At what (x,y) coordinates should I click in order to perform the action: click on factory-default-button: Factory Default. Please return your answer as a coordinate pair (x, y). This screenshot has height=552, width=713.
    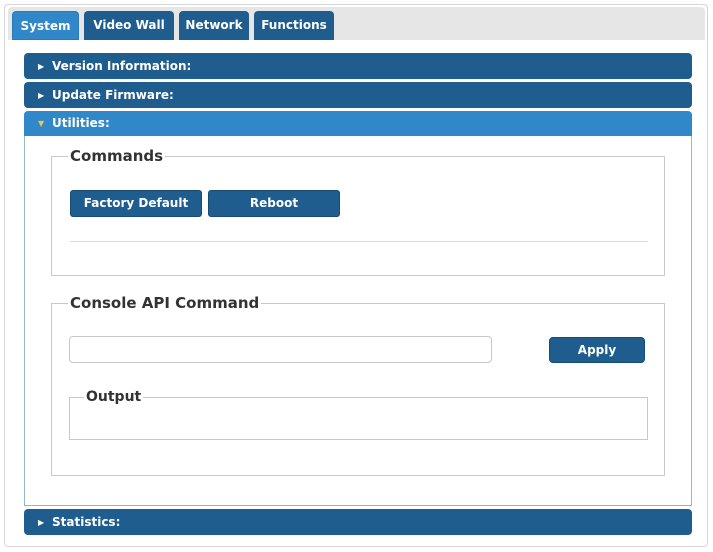
    Looking at the image, I should click on (136, 203).